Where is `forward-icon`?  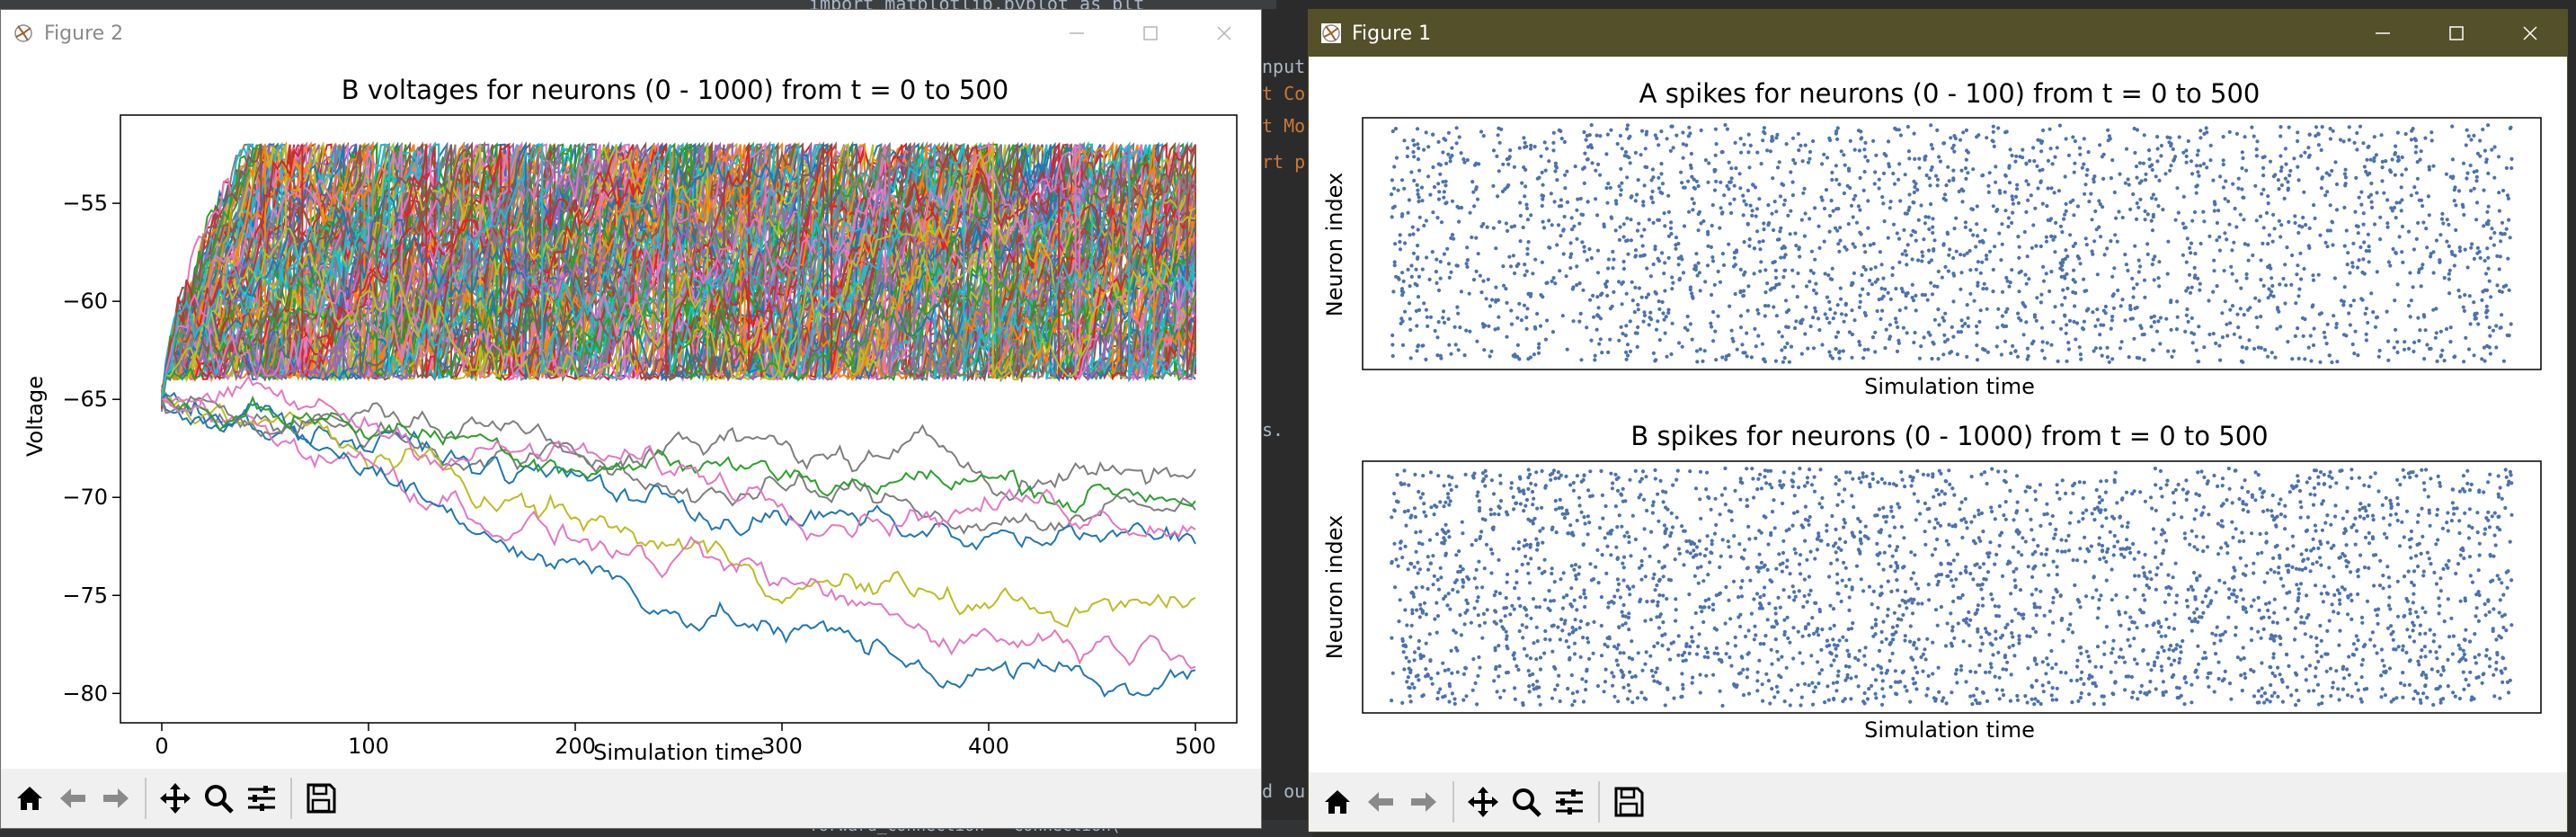 forward-icon is located at coordinates (116, 798).